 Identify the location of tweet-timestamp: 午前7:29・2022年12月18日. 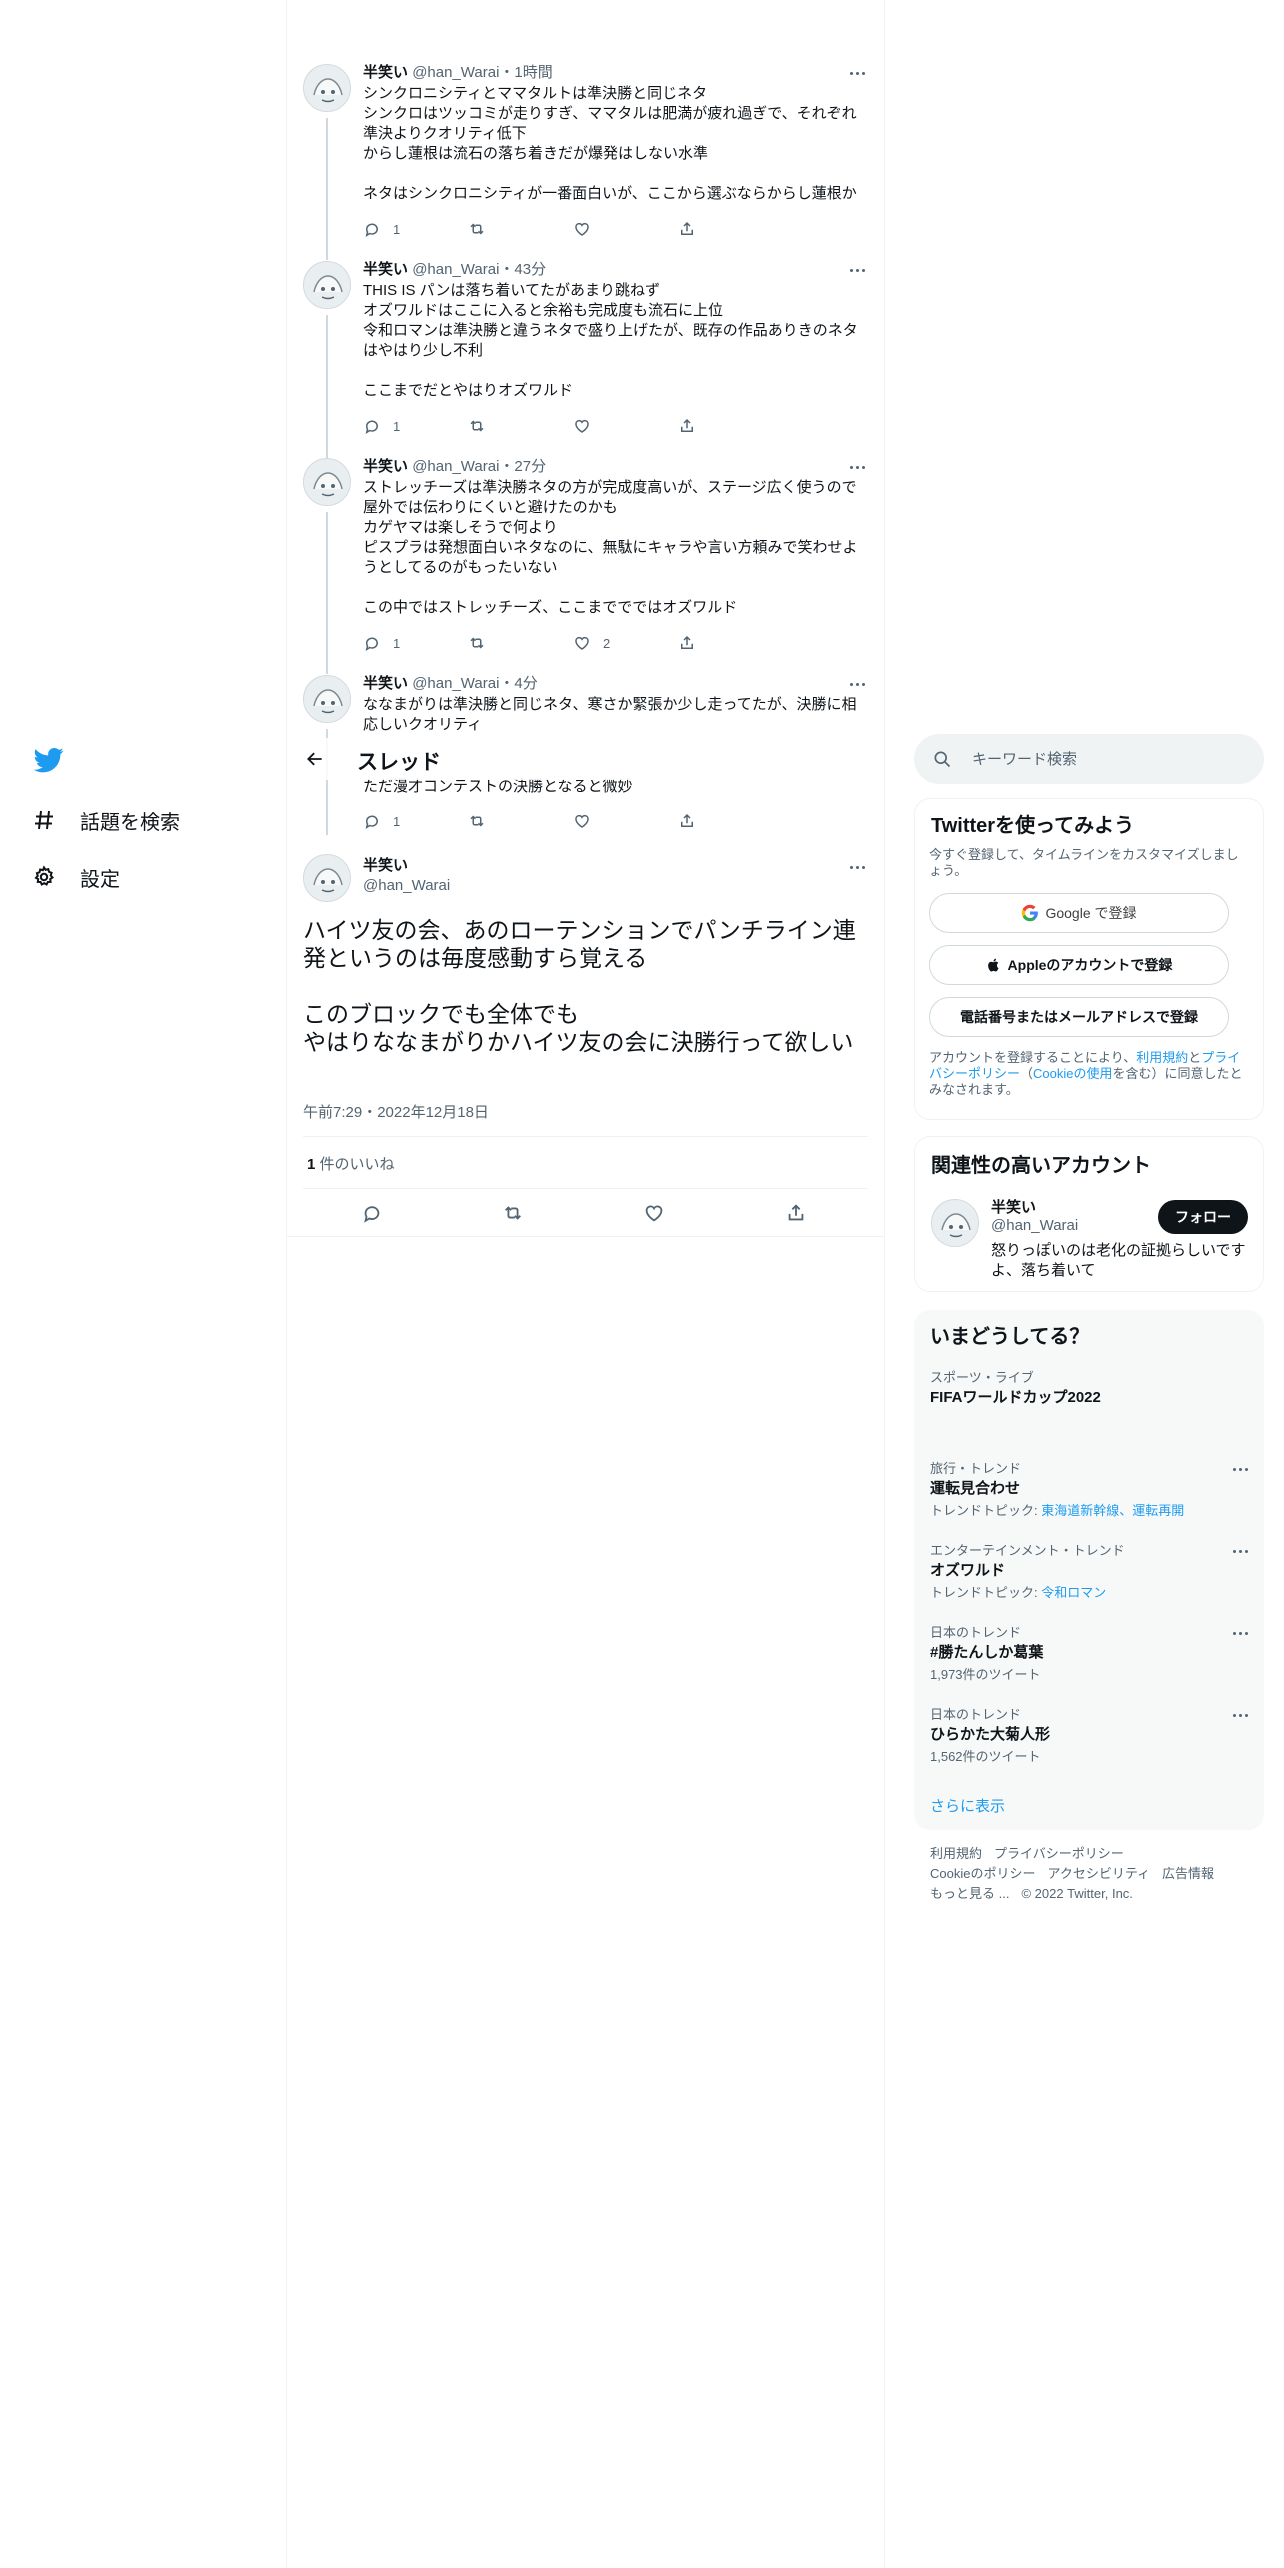
(396, 1111).